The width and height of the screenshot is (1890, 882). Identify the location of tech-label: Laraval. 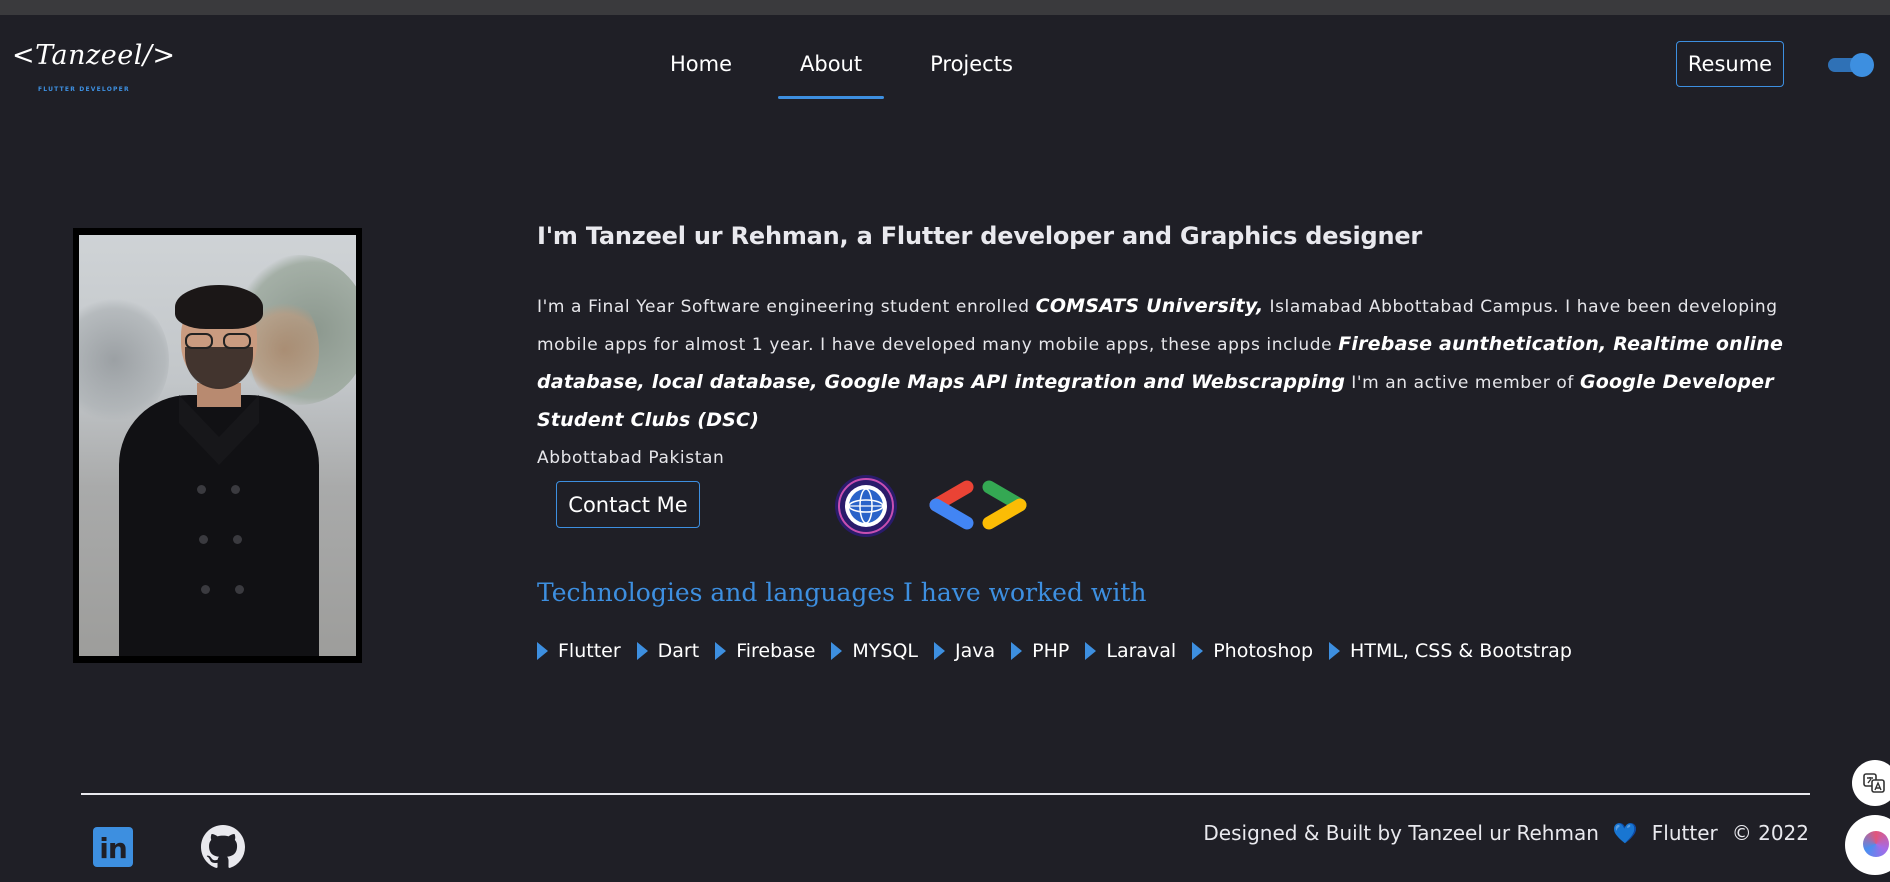
(1141, 651).